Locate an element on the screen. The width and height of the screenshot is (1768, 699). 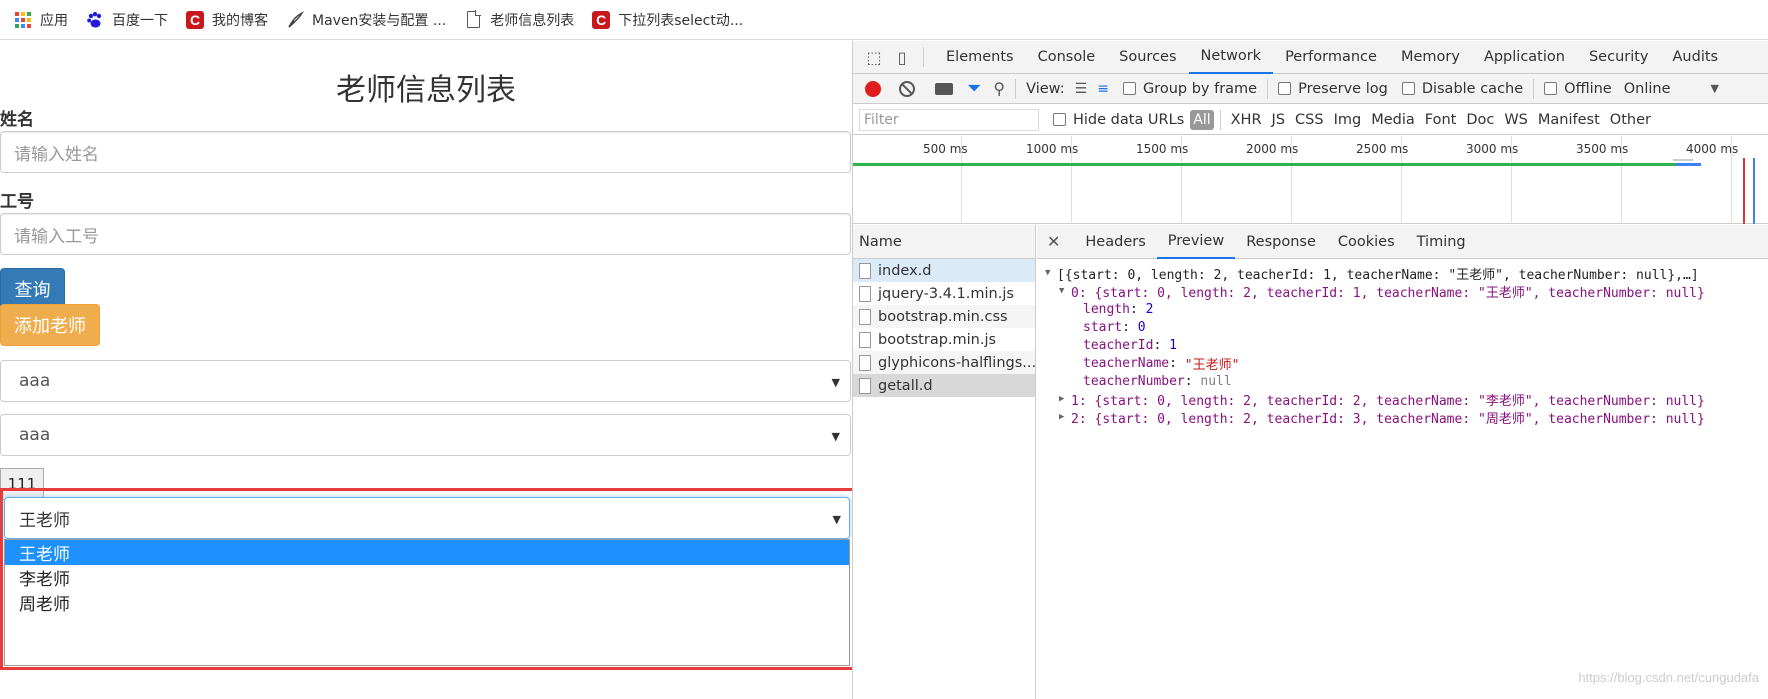
name-column-header: Name is located at coordinates (944, 242).